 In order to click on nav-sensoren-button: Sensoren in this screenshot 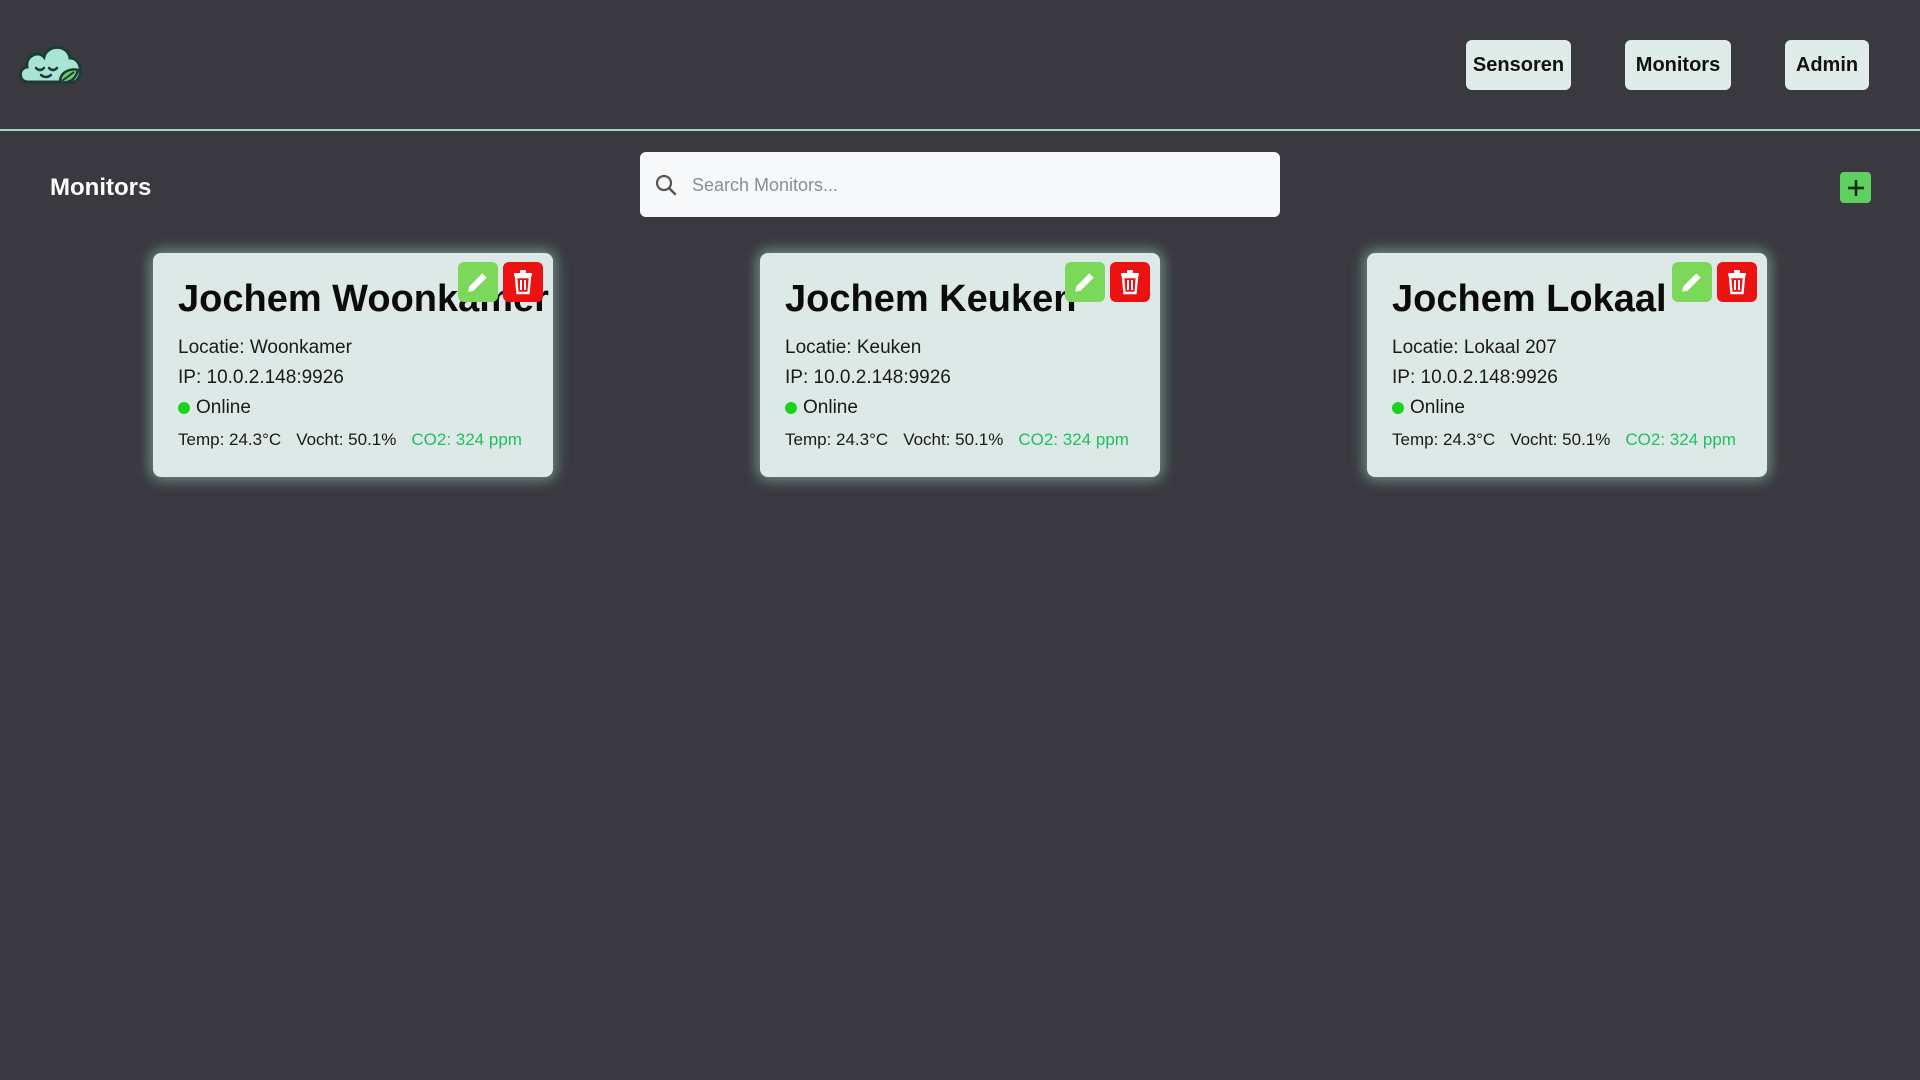, I will do `click(1518, 65)`.